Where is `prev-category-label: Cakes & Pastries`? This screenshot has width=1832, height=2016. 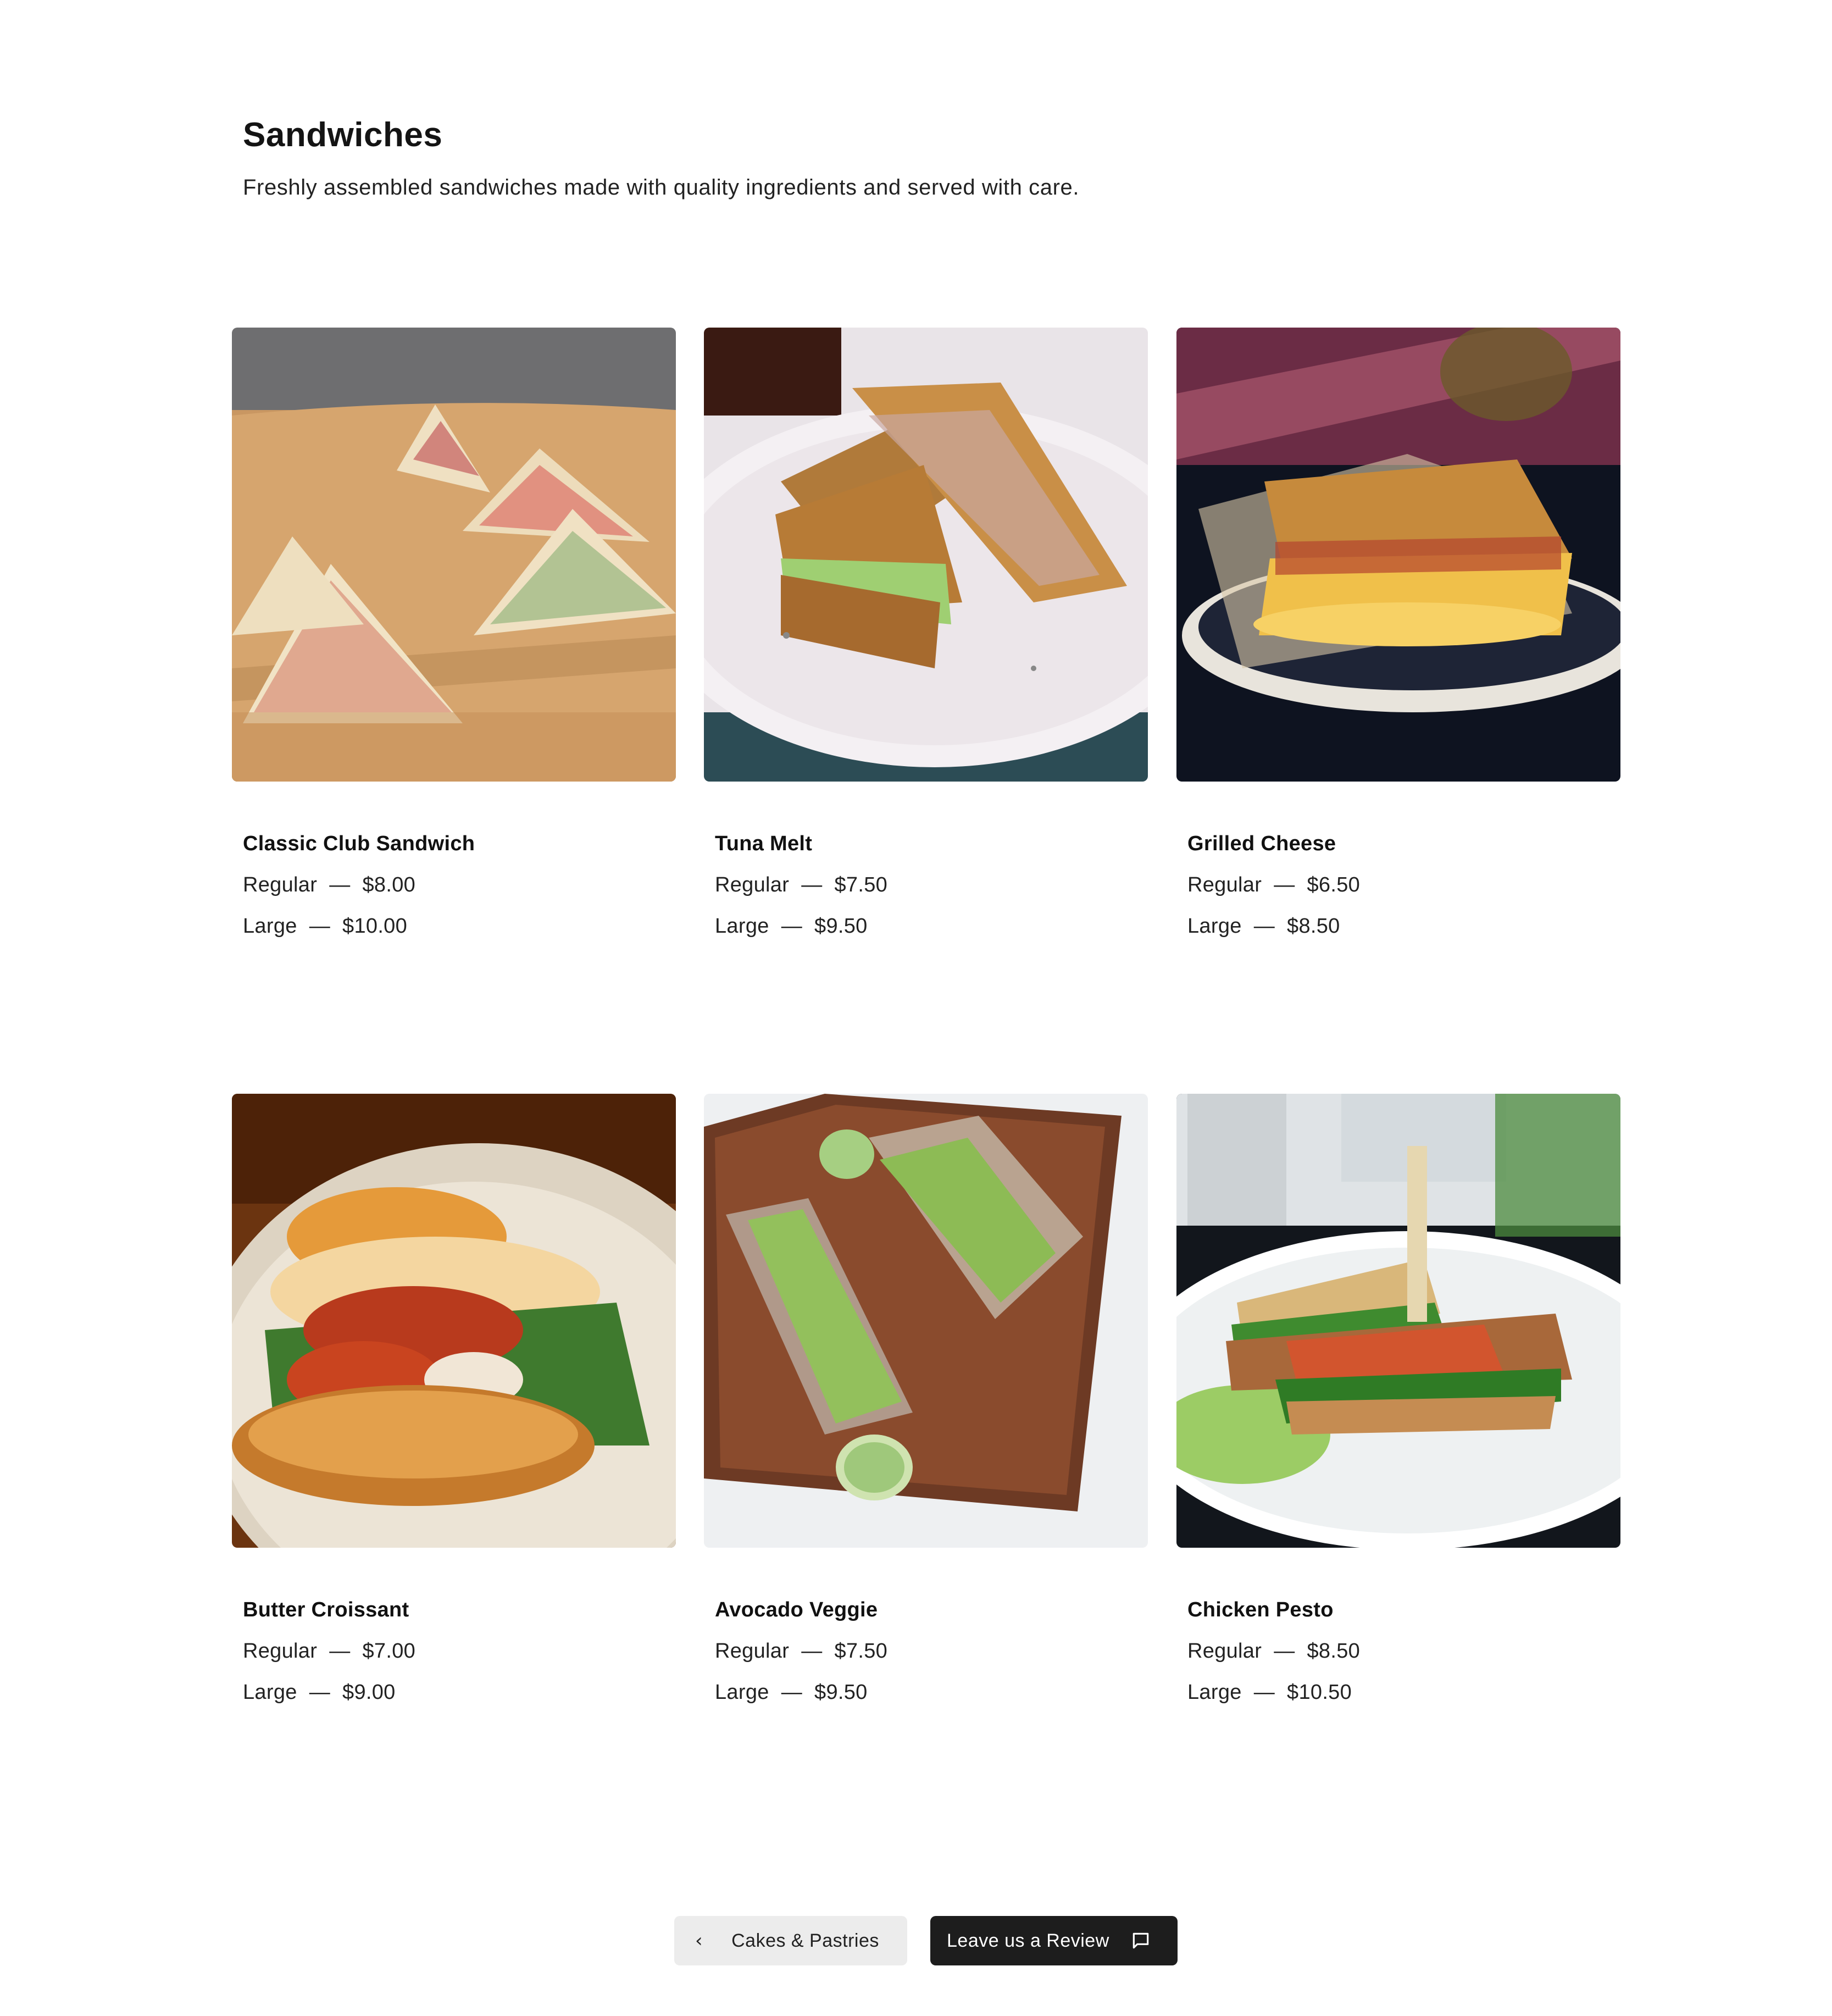 prev-category-label: Cakes & Pastries is located at coordinates (805, 1940).